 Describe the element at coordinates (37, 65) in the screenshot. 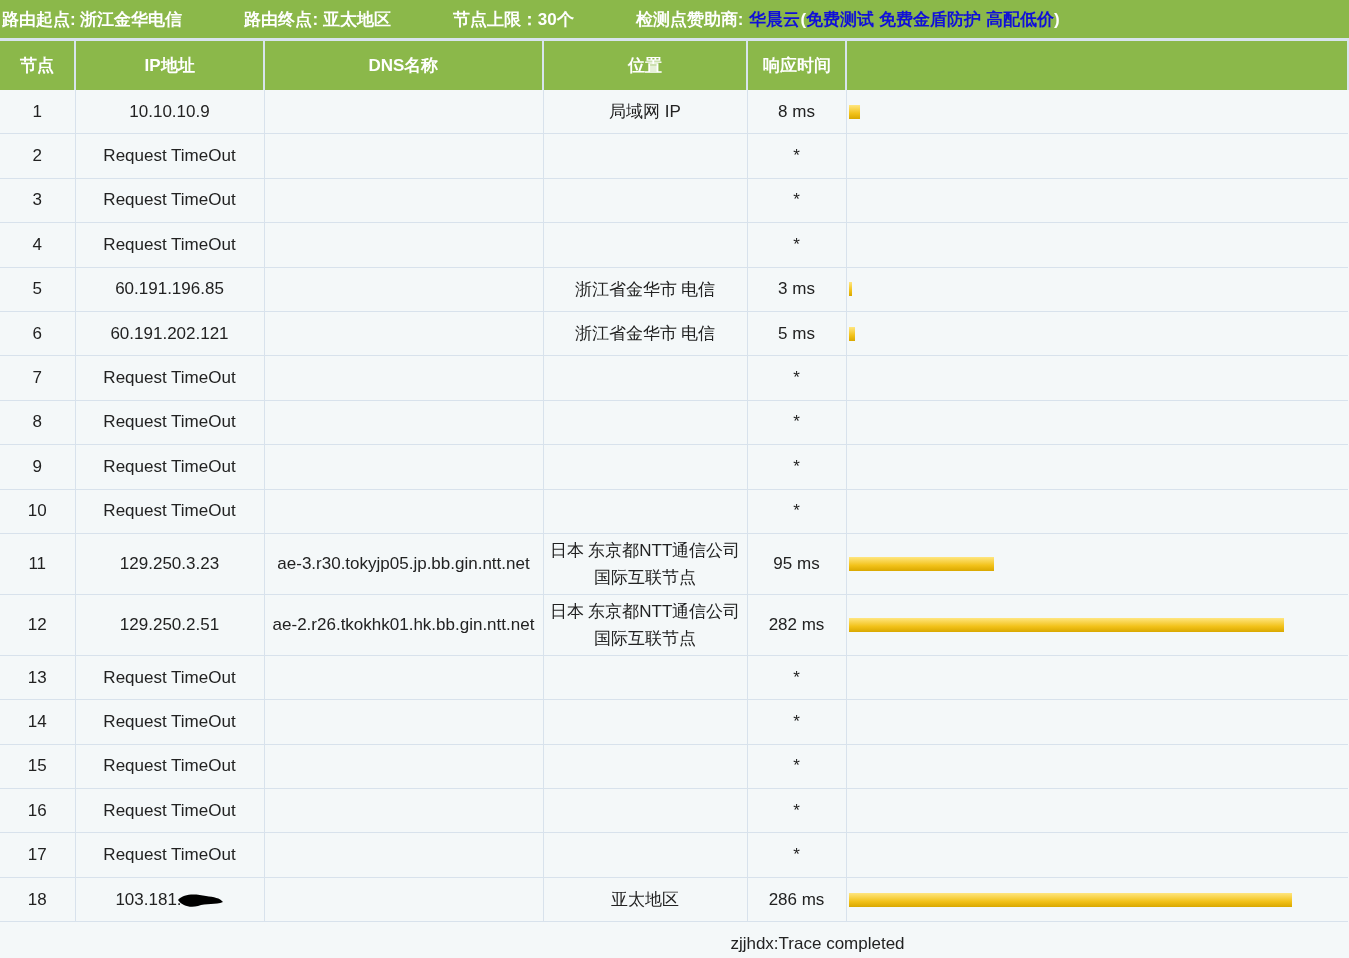

I see `column-header: 节点` at that location.